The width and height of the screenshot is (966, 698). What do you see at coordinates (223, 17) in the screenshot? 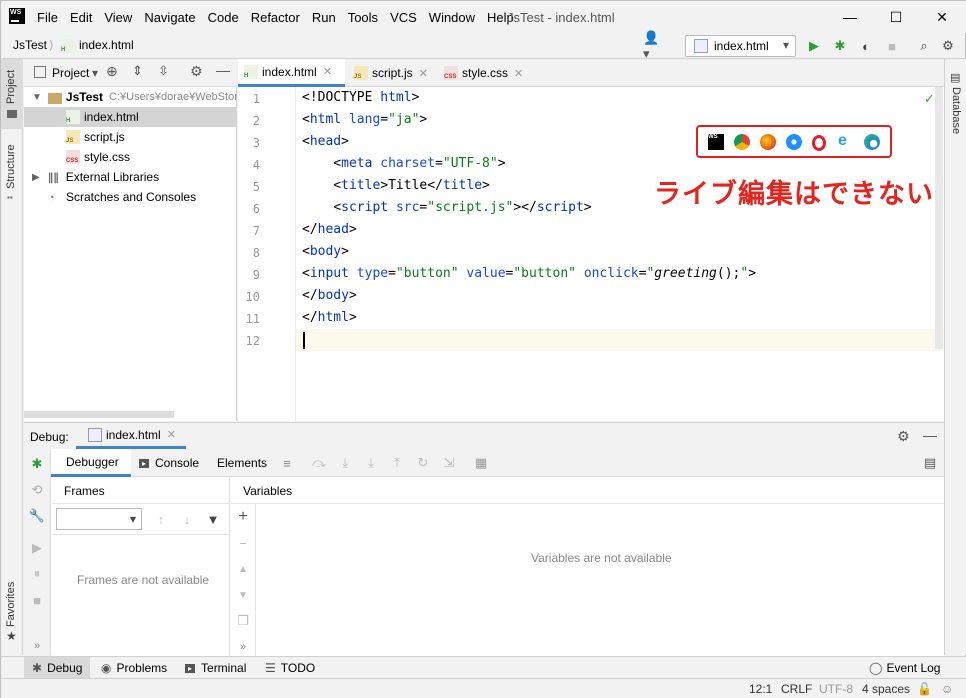
I see `menu-code: Code` at bounding box center [223, 17].